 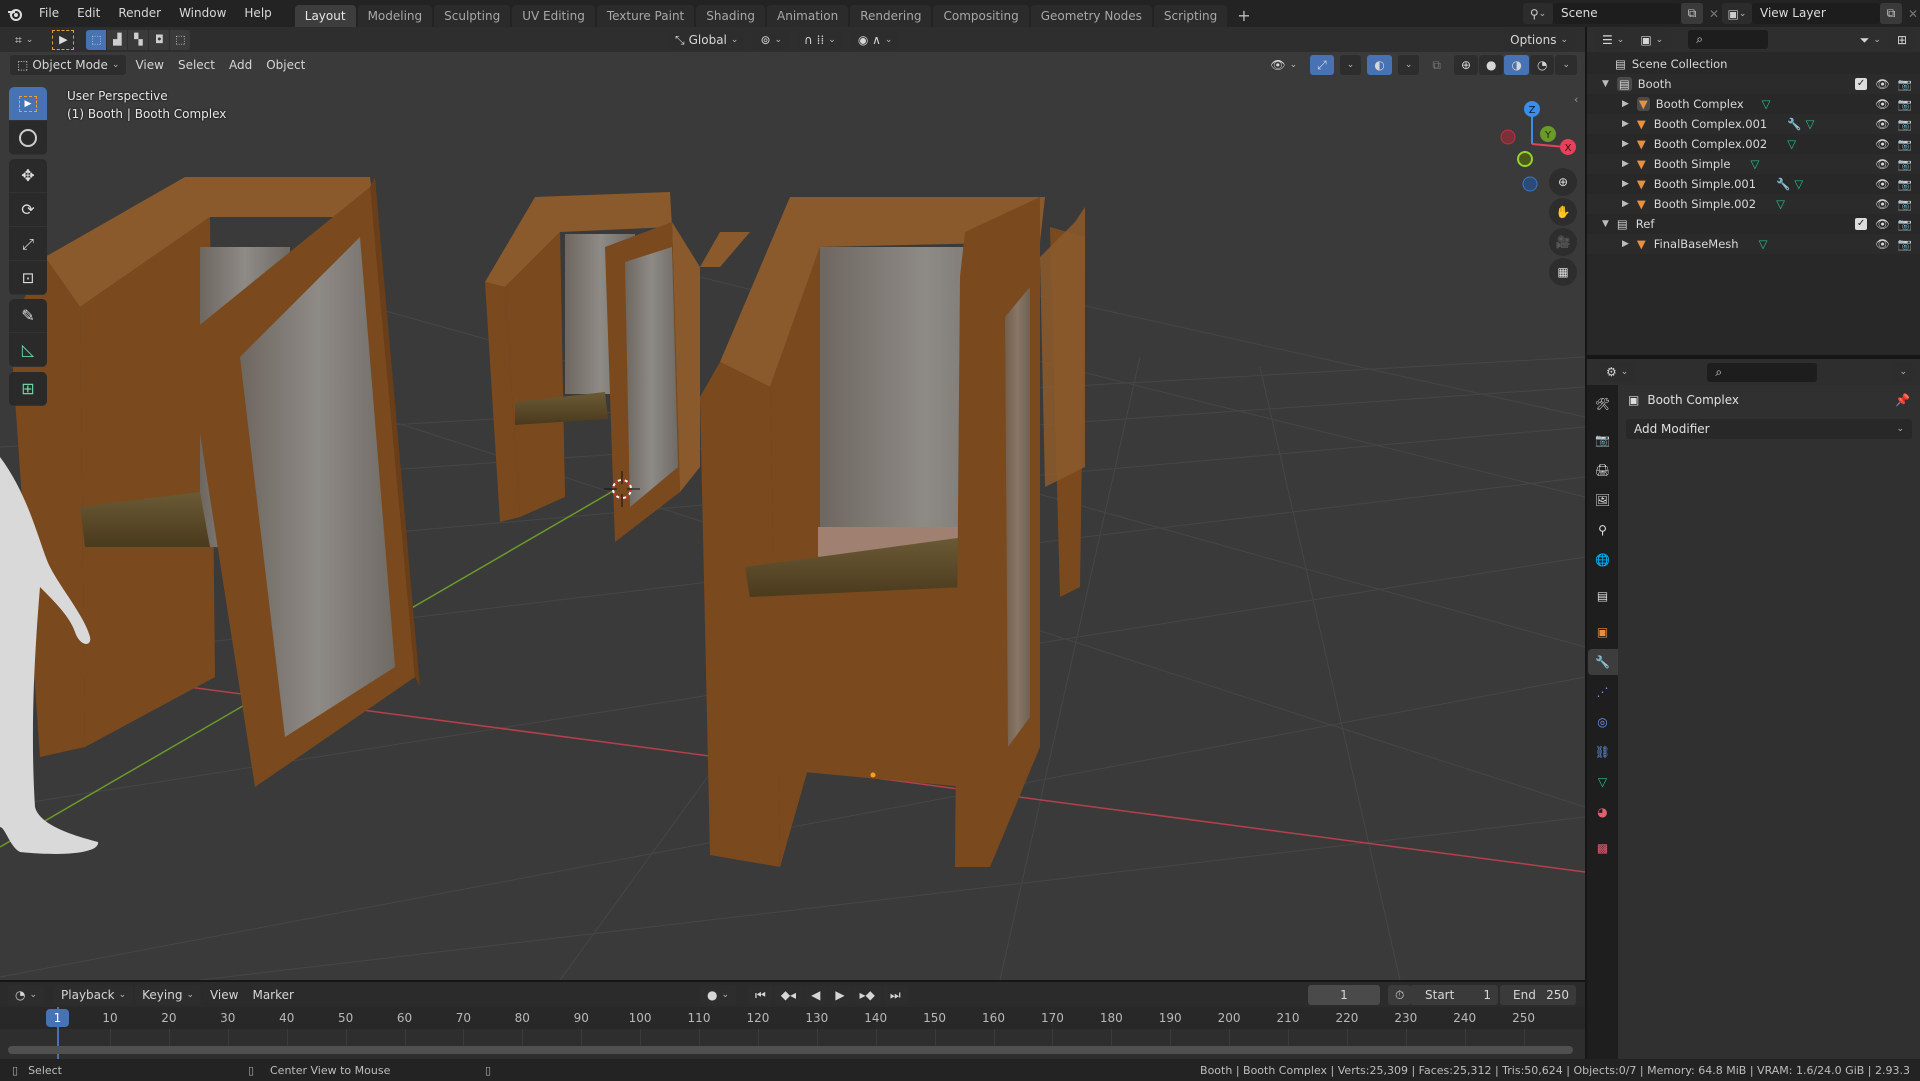 I want to click on playback-menu: Playback ⌄, so click(x=94, y=994).